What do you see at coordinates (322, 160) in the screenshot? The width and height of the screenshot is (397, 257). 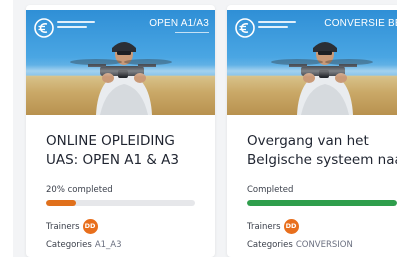 I see `course-title-line: Belgische systeem naar` at bounding box center [322, 160].